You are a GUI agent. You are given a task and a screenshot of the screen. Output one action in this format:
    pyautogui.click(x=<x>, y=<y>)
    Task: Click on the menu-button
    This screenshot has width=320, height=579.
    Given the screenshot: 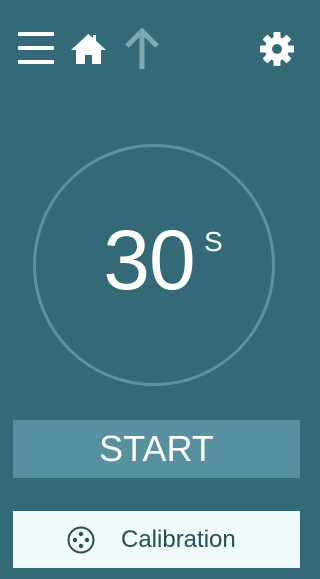 What is the action you would take?
    pyautogui.click(x=36, y=48)
    